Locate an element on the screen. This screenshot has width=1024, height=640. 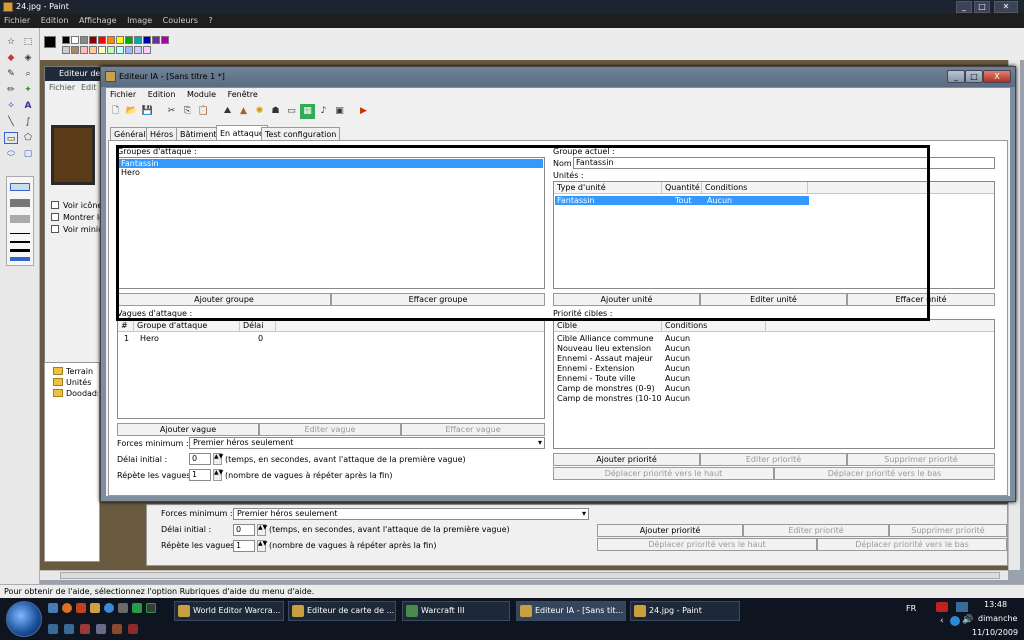
ajouter-priorite-button: Ajouter priorité is located at coordinates (626, 459).